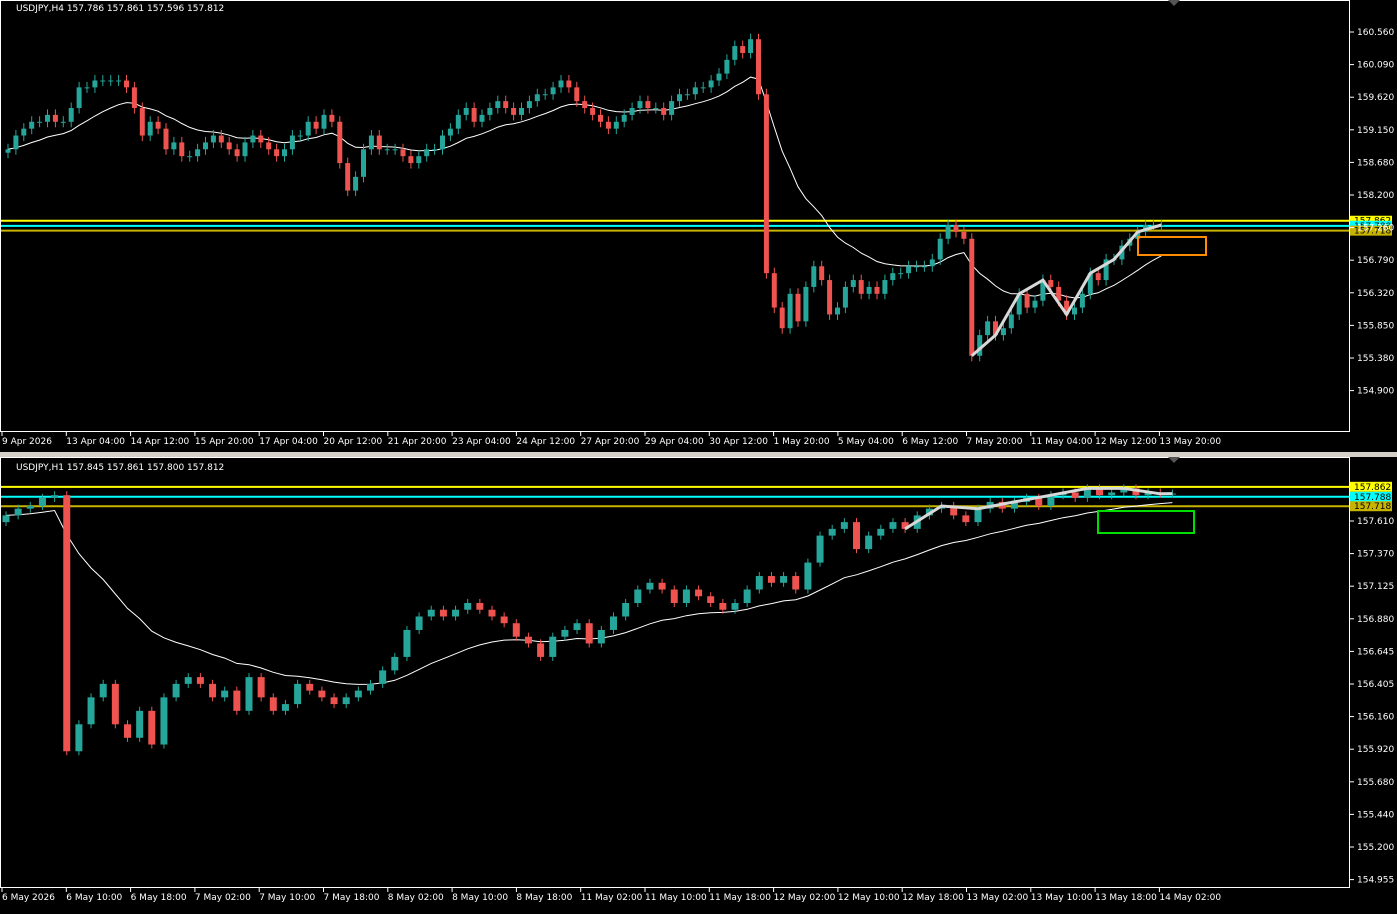 Image resolution: width=1397 pixels, height=914 pixels. Describe the element at coordinates (869, 898) in the screenshot. I see `x-tick-label: 12 May 10:00` at that location.